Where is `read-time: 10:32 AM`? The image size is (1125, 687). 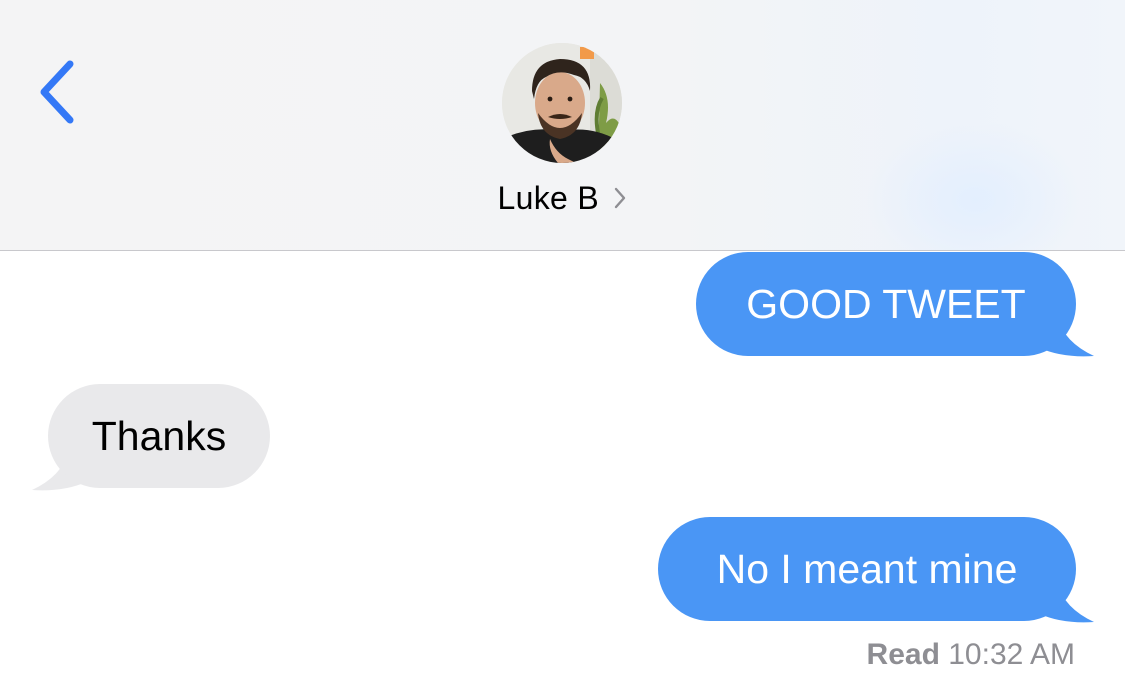
read-time: 10:32 AM is located at coordinates (1011, 654).